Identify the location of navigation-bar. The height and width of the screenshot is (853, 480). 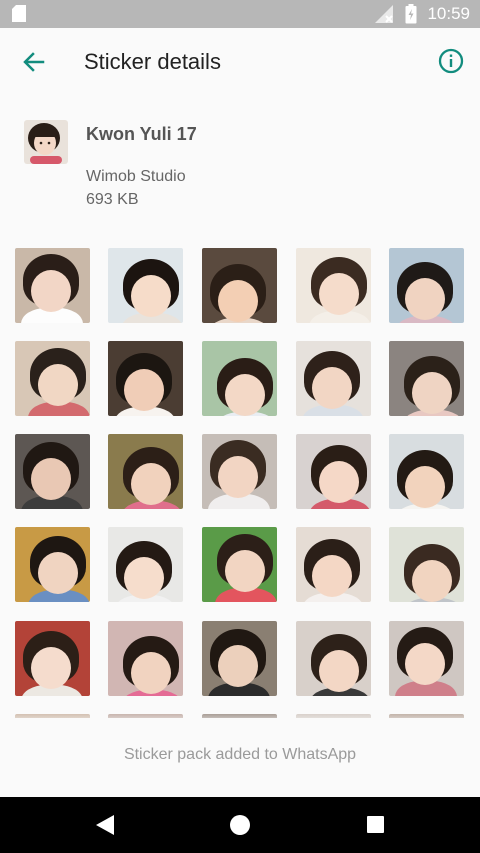
(240, 825).